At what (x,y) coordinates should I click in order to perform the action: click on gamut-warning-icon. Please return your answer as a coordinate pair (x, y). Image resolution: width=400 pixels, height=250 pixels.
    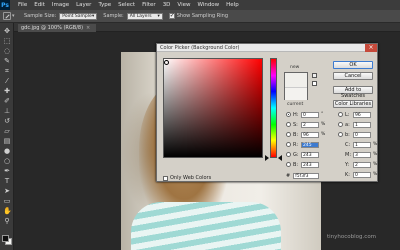
    Looking at the image, I should click on (314, 75).